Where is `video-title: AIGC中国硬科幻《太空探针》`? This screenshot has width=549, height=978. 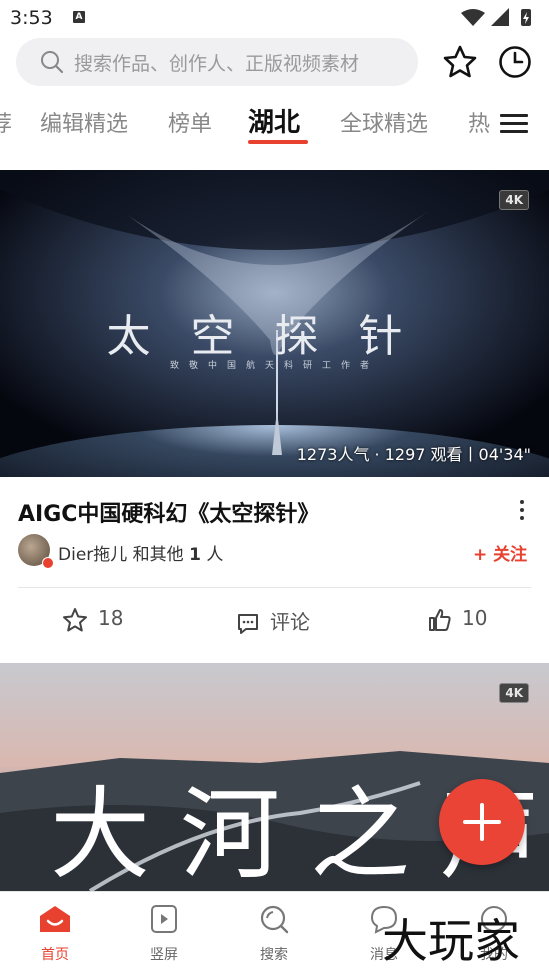
video-title: AIGC中国硬科幻《太空探针》 is located at coordinates (168, 512).